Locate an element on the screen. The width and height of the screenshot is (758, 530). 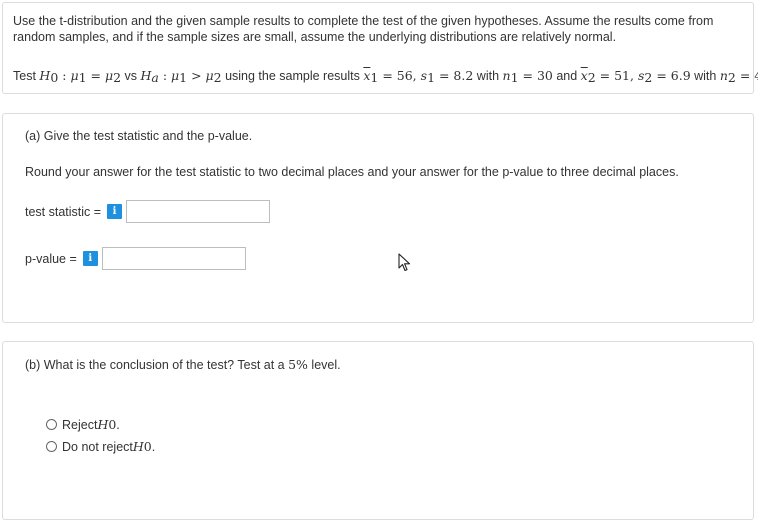
reject-h0-option: Reject H0. is located at coordinates (83, 424).